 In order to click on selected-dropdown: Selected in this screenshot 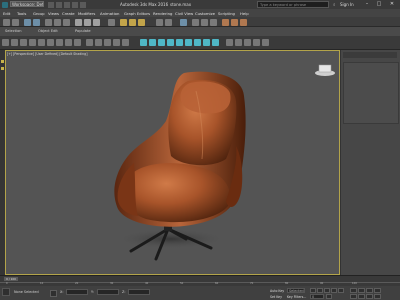, I will do `click(296, 290)`.